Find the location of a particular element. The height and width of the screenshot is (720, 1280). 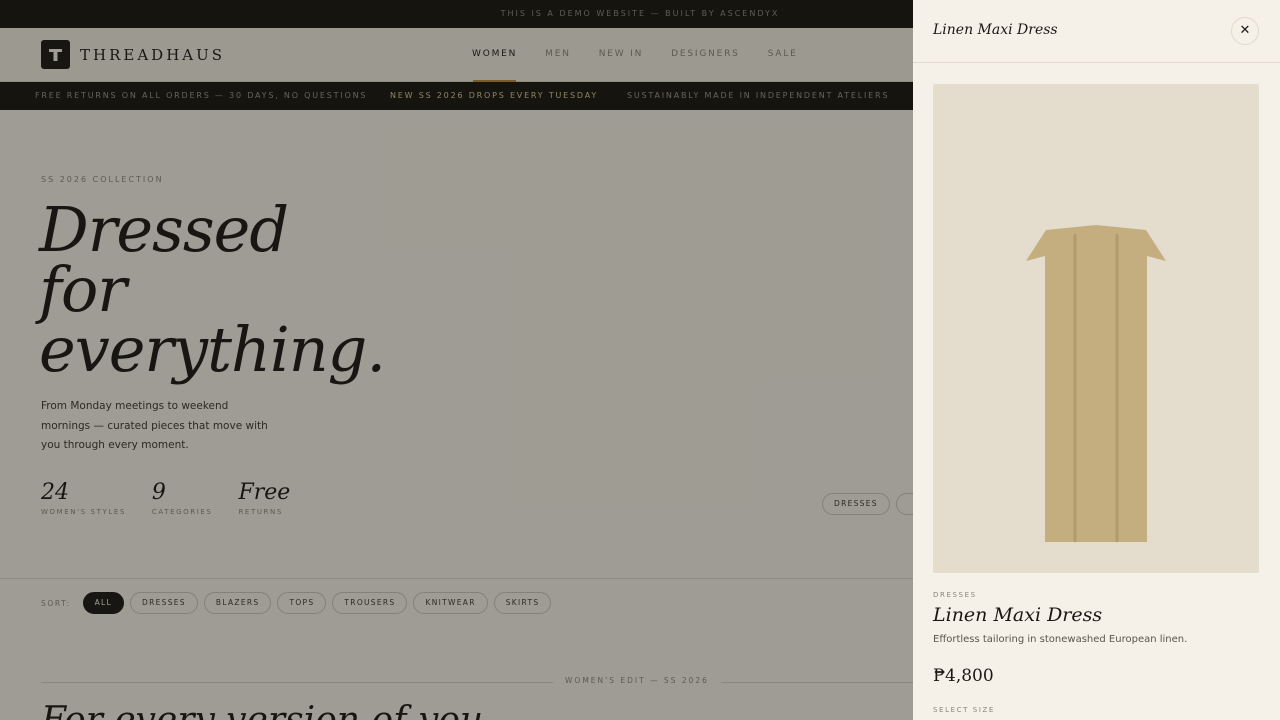

close-icon: ✕ is located at coordinates (1245, 30).